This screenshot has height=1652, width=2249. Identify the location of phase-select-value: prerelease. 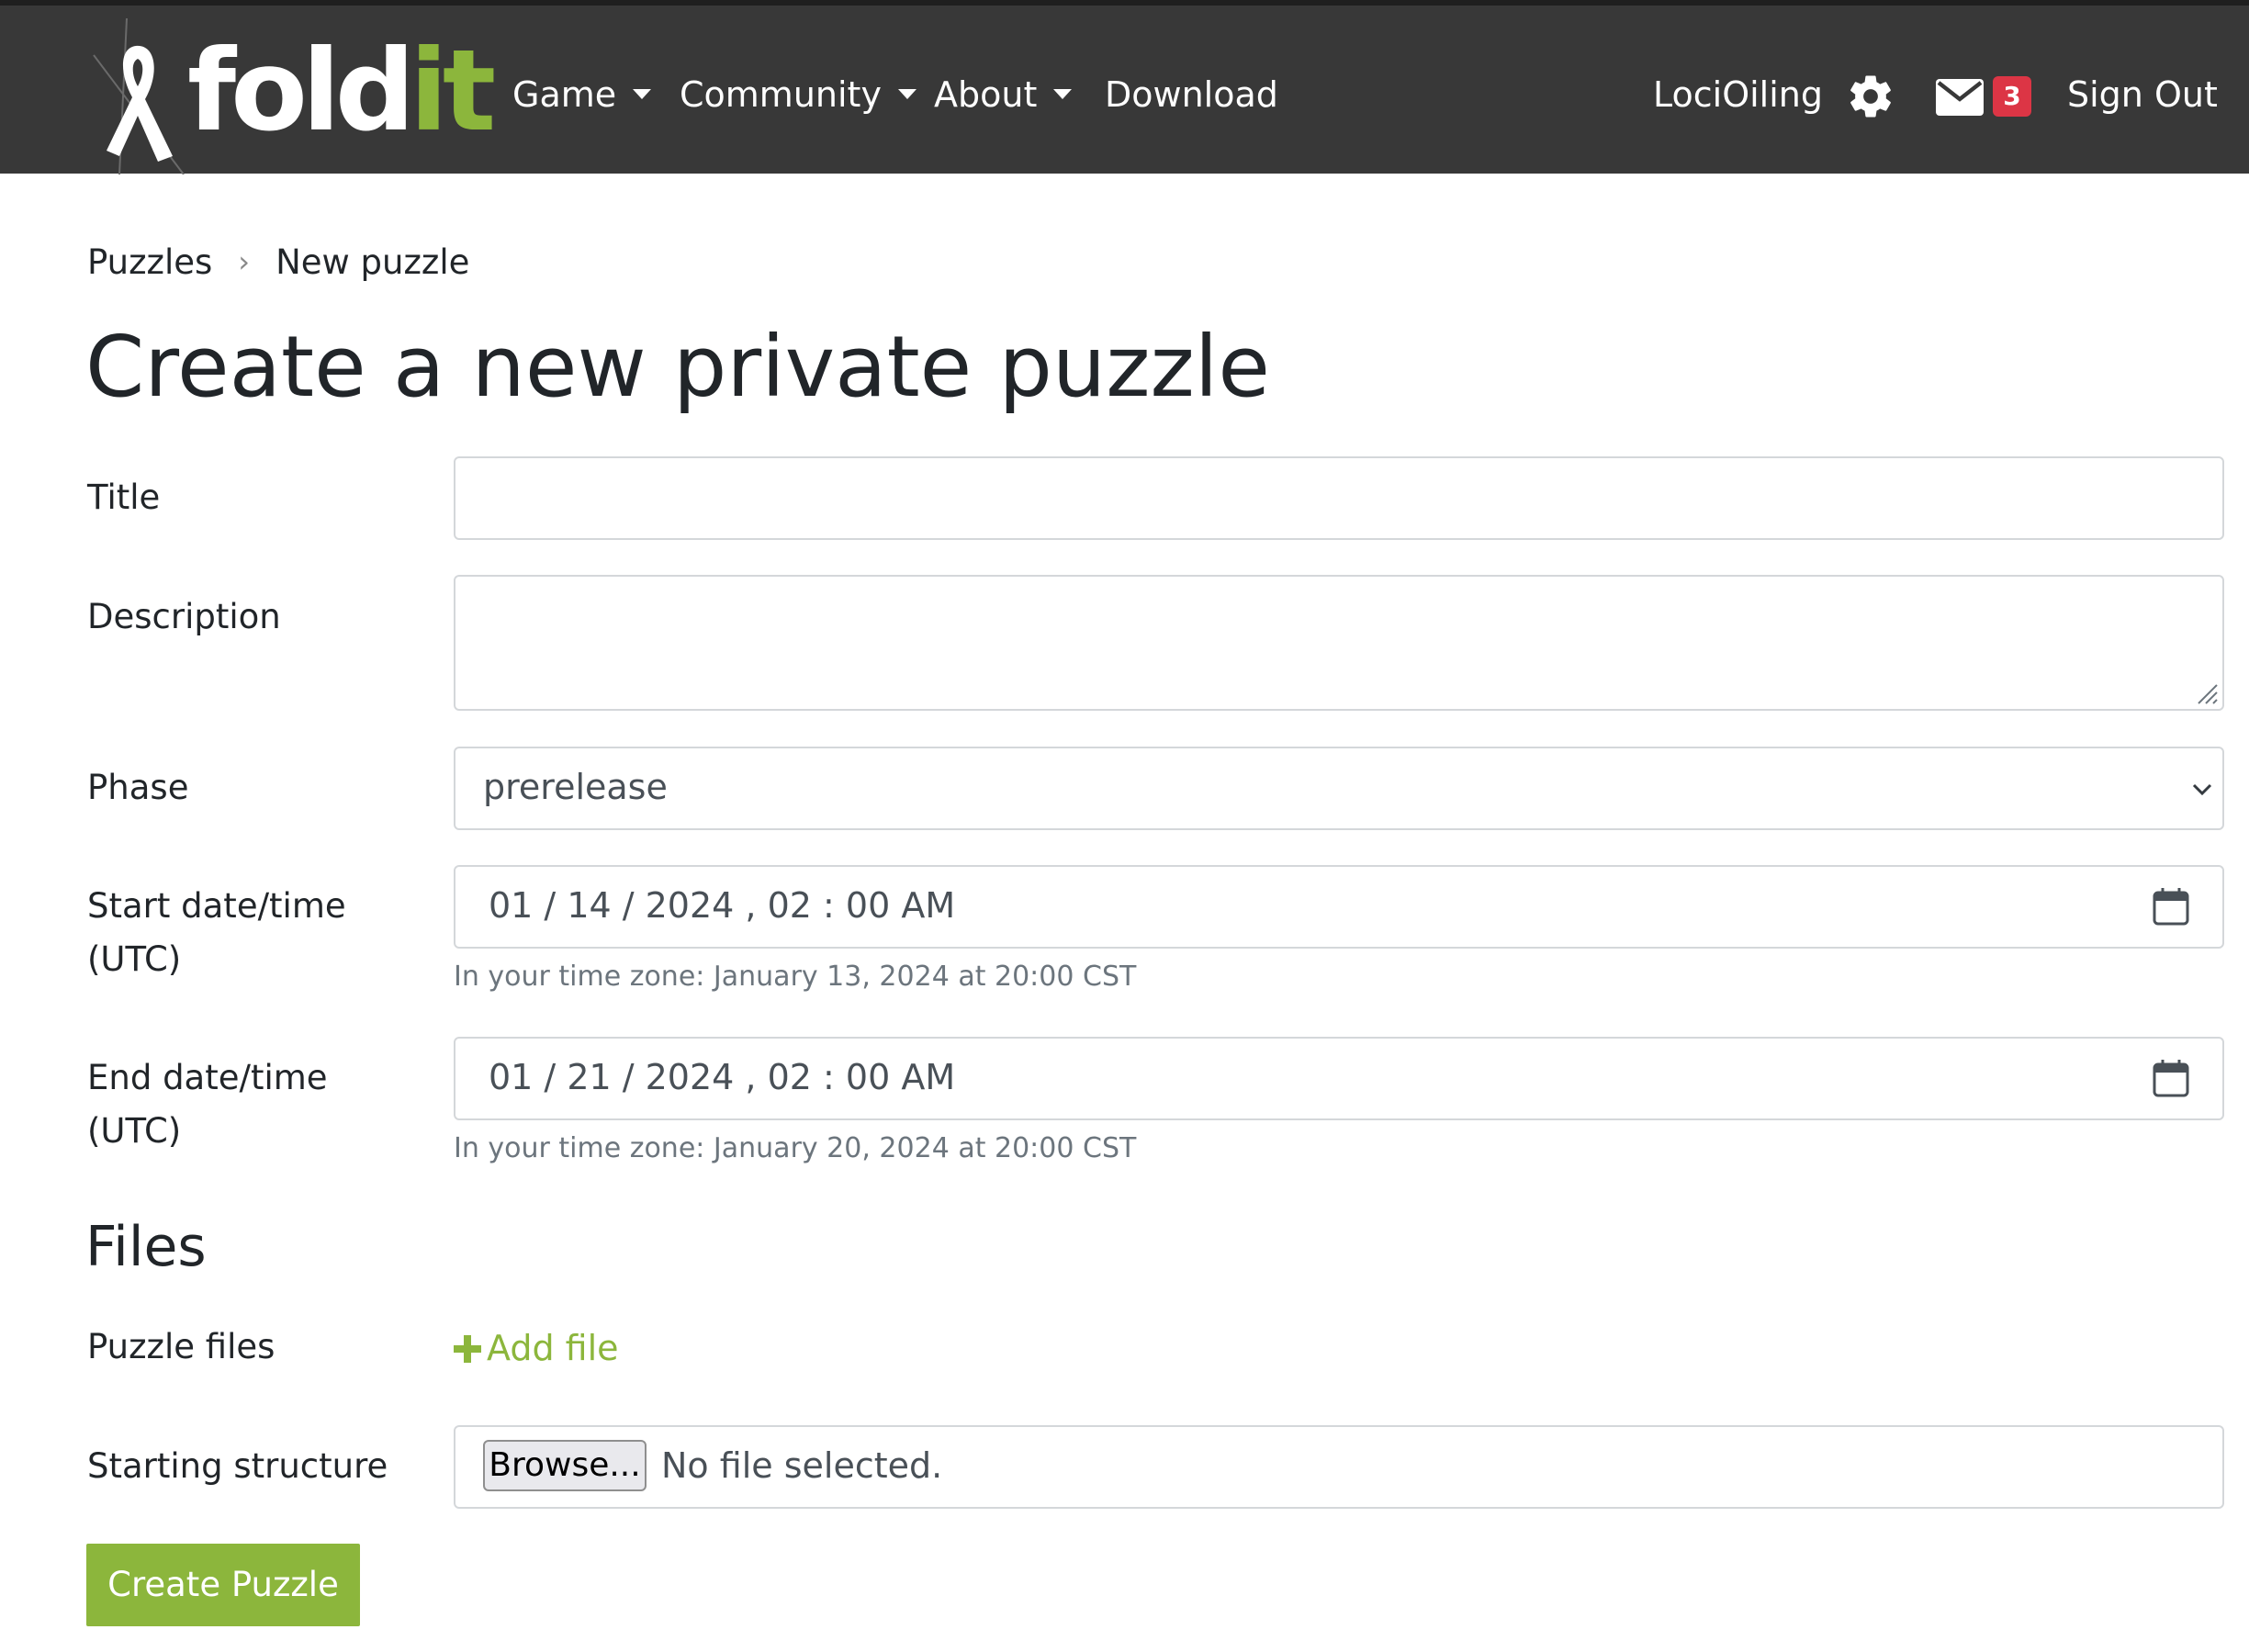
(576, 787).